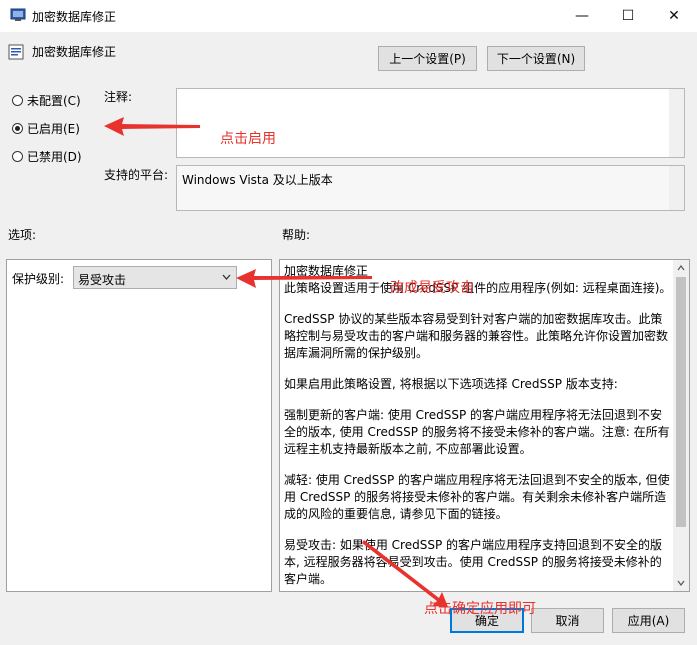 The width and height of the screenshot is (697, 645). What do you see at coordinates (430, 188) in the screenshot?
I see `platform-box: Windows Vista 及以上版本` at bounding box center [430, 188].